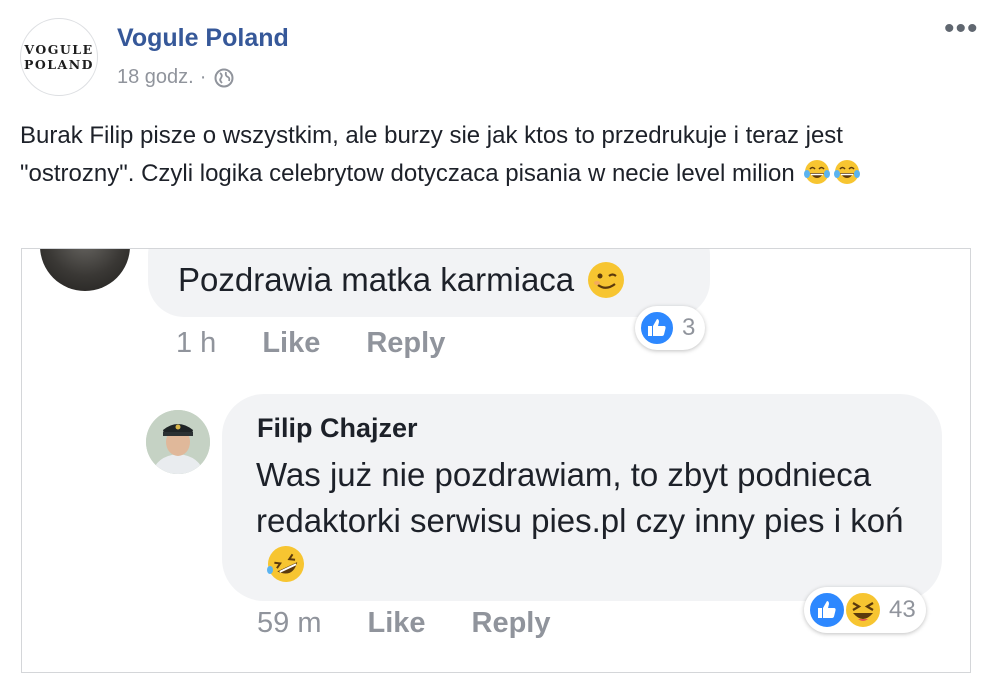 The image size is (991, 688). I want to click on reply-timestamp: 59 m, so click(289, 623).